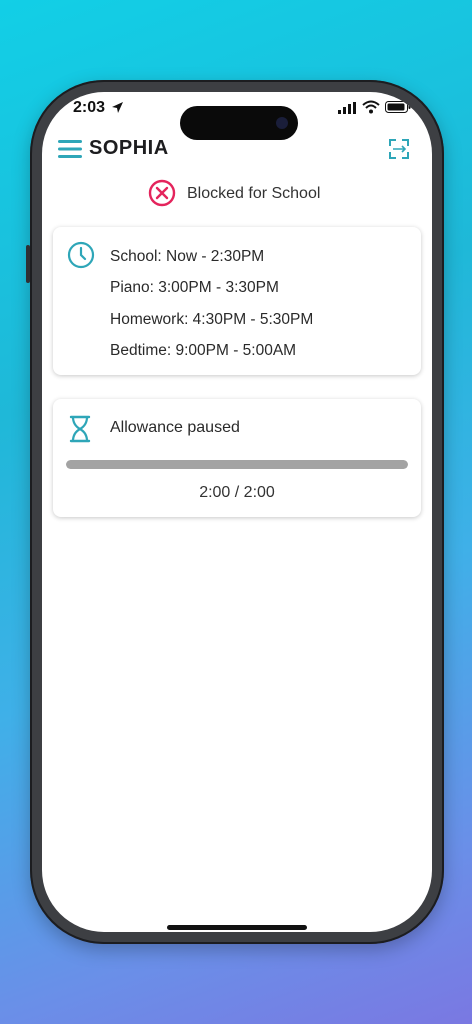 This screenshot has height=1024, width=472. Describe the element at coordinates (80, 429) in the screenshot. I see `hourglass-icon` at that location.